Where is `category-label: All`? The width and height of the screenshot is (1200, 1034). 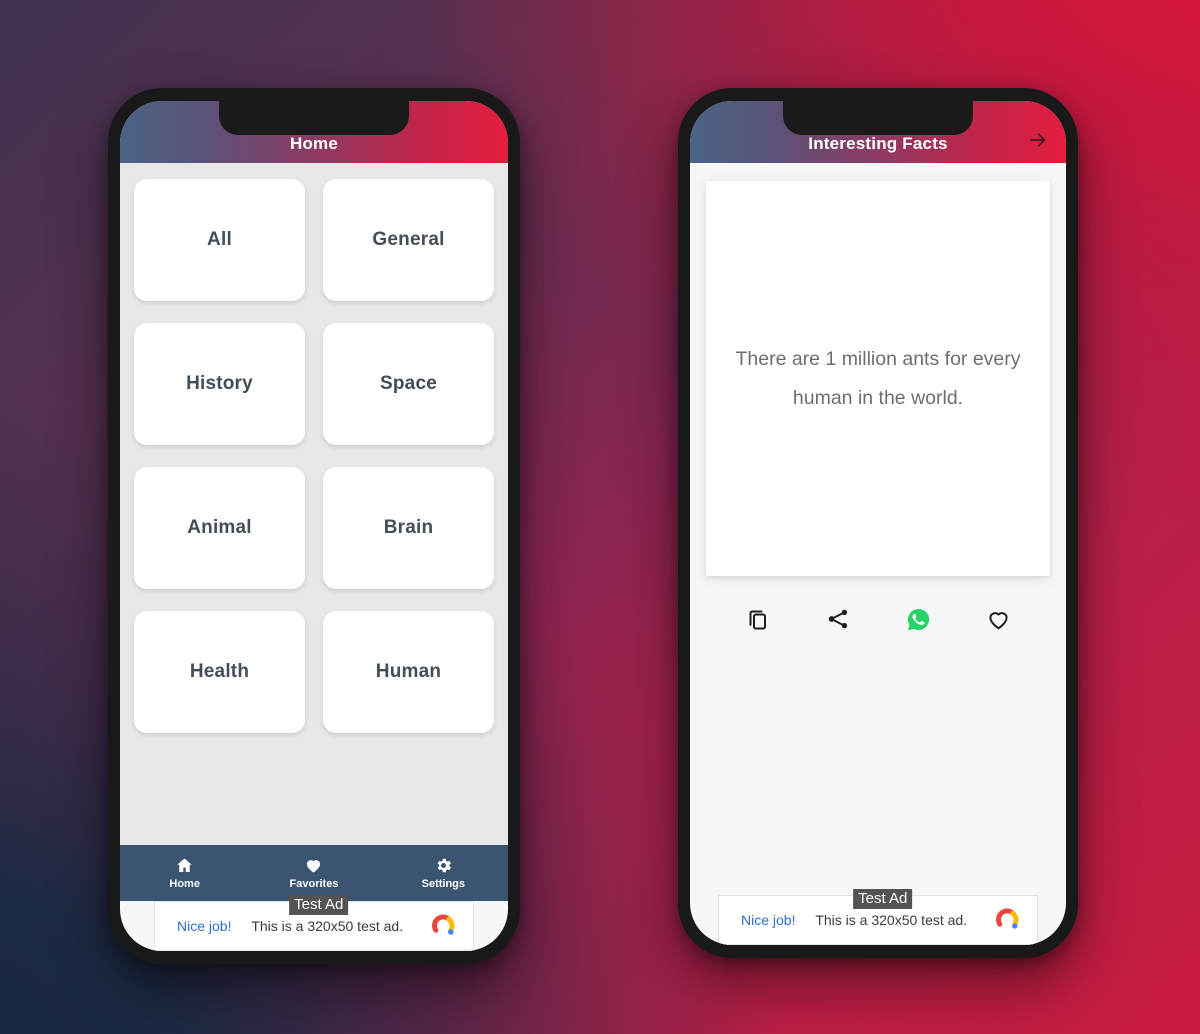
category-label: All is located at coordinates (219, 239).